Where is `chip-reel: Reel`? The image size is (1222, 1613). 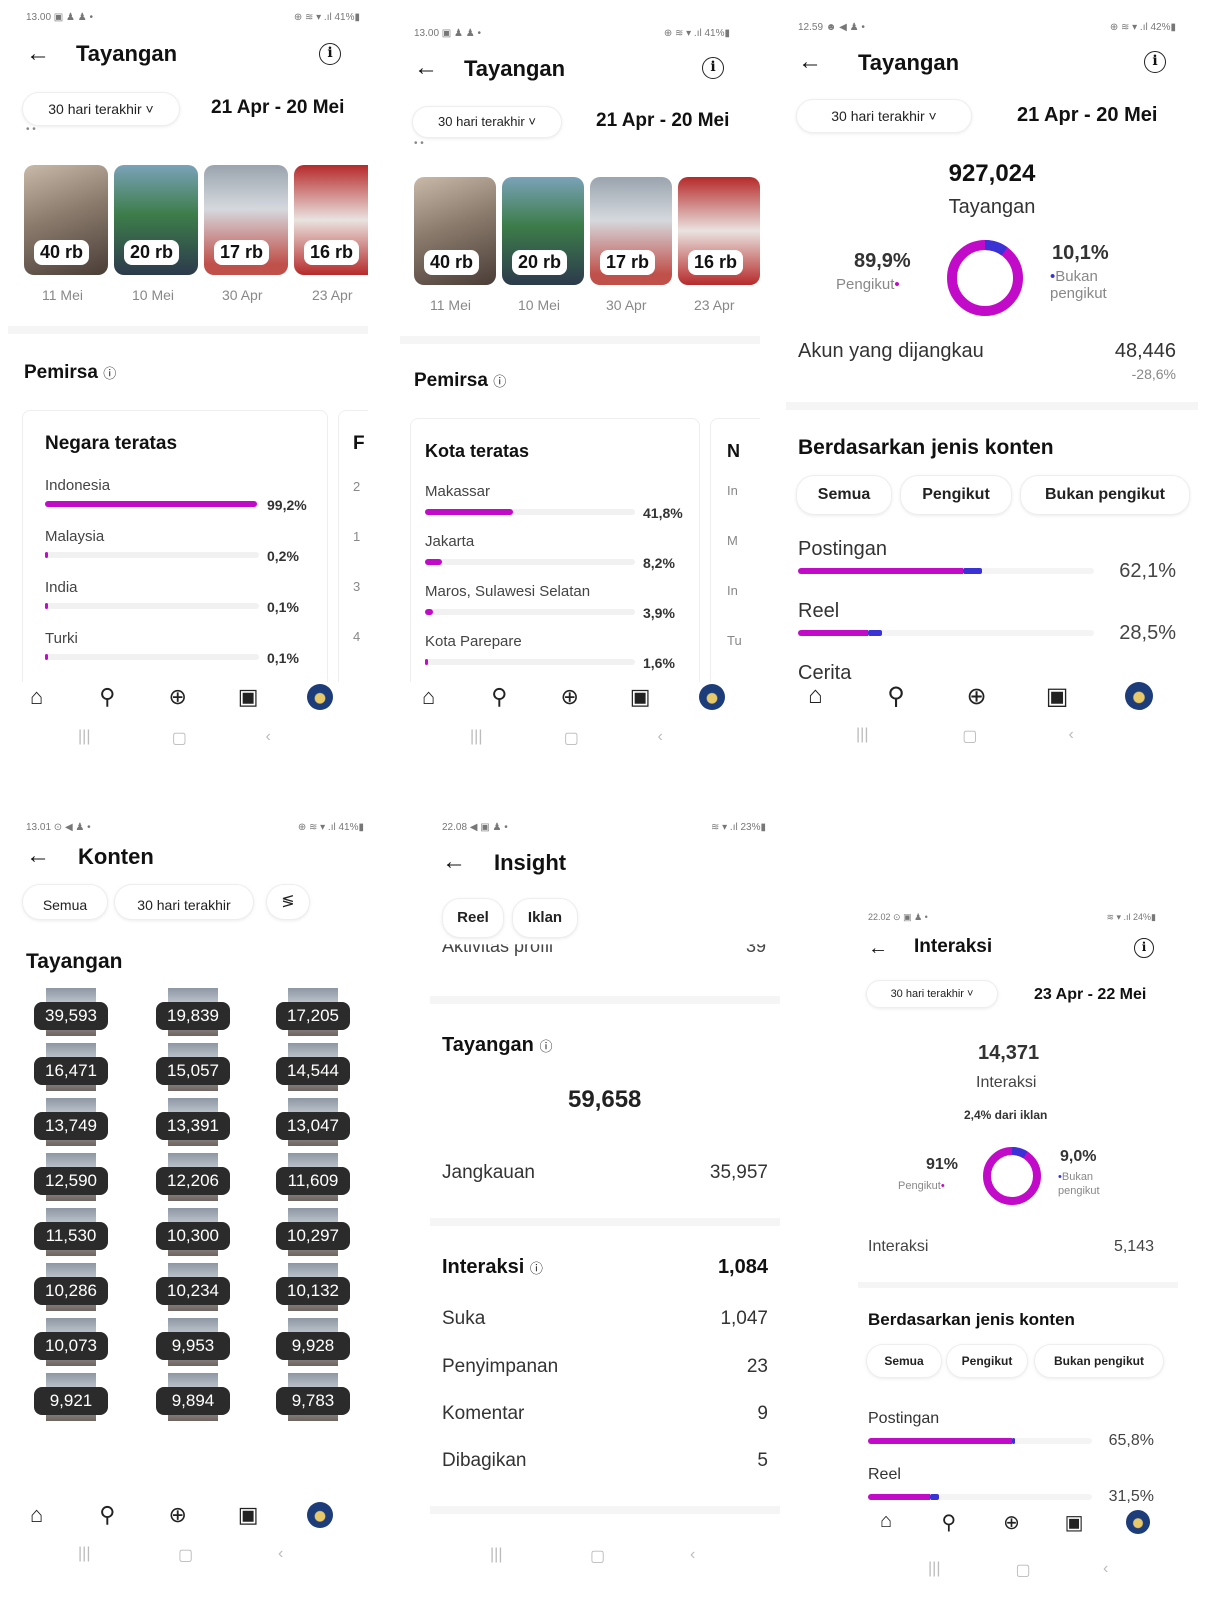 chip-reel: Reel is located at coordinates (473, 918).